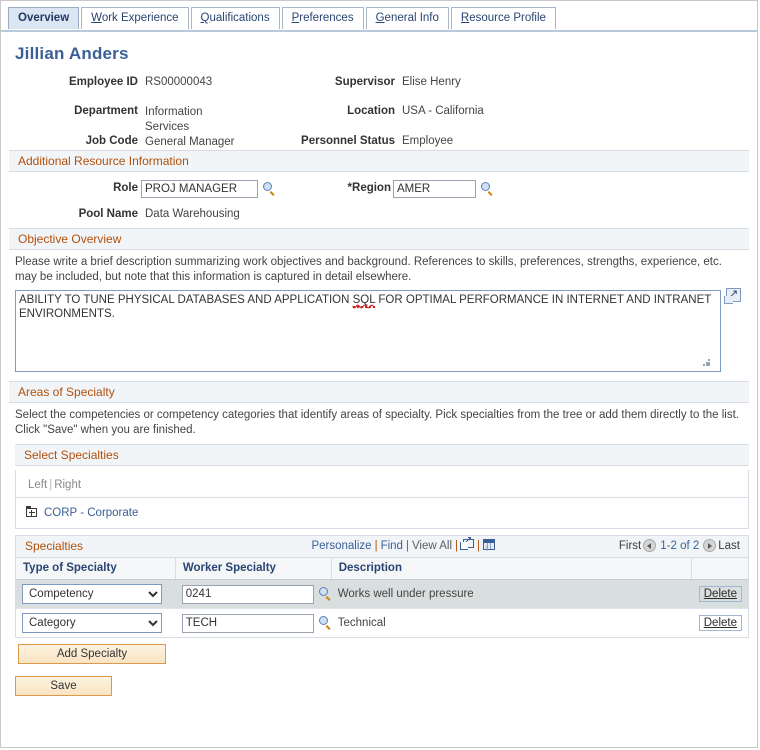 The height and width of the screenshot is (750, 760). I want to click on personnel-status-label: Personnel Status, so click(348, 141).